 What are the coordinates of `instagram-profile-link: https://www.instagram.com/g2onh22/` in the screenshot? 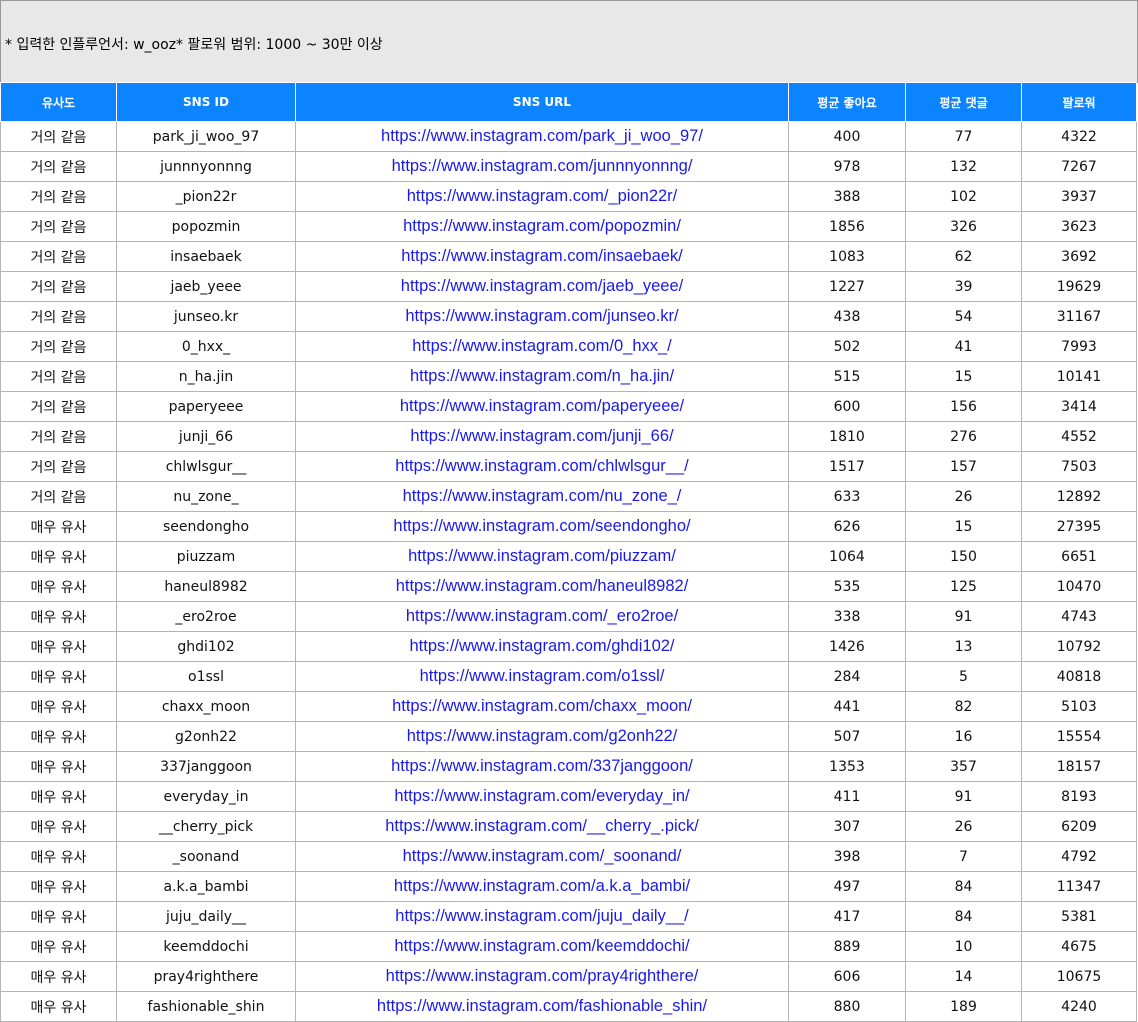 It's located at (542, 736).